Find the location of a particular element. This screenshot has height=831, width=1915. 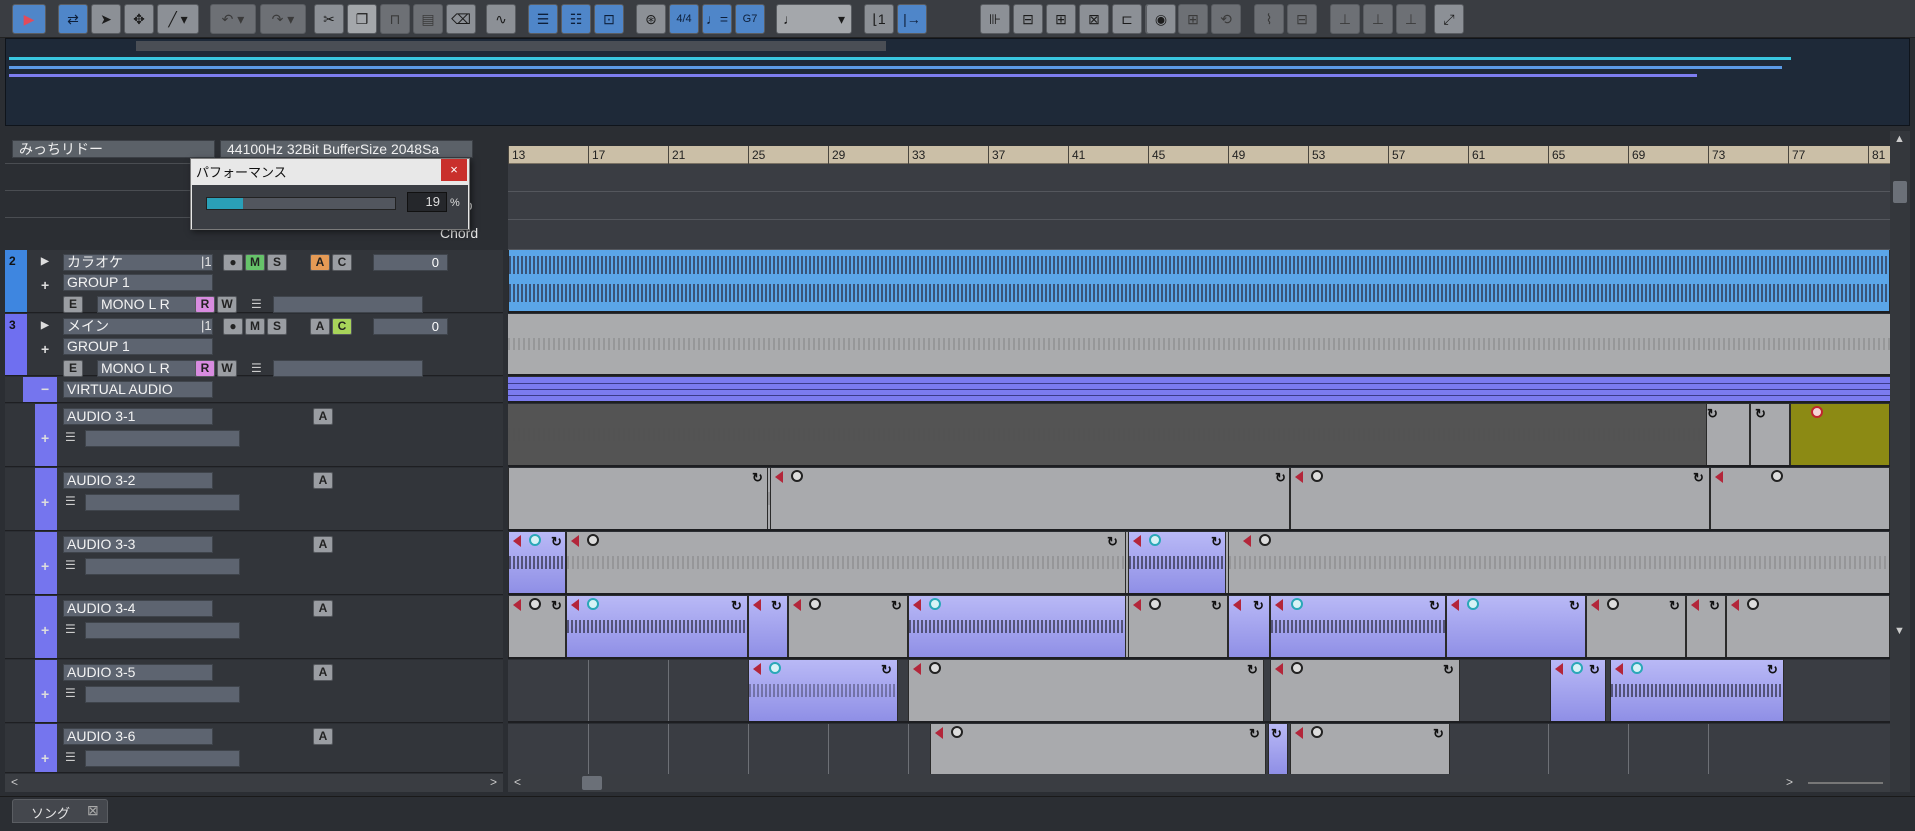

audio-track-header: AUDIO 3-3 A ☰ + is located at coordinates (254, 563).